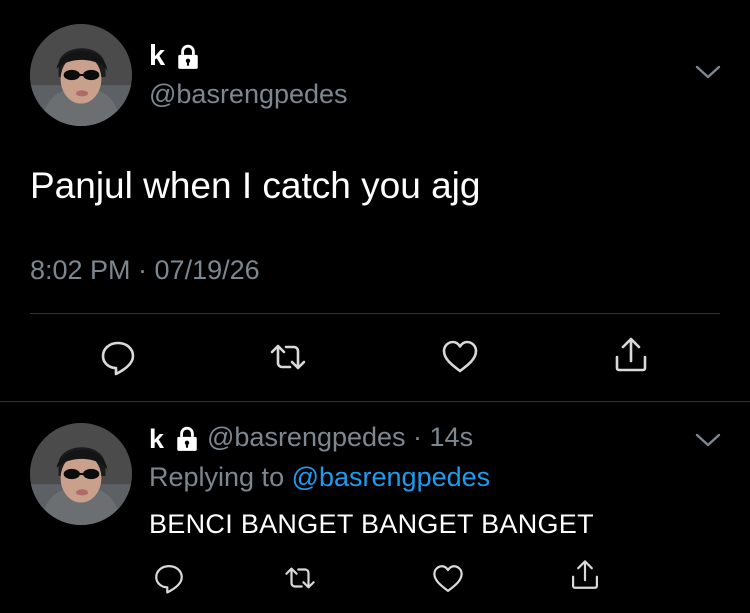 This screenshot has width=750, height=613. I want to click on replying-to: Replying to @basrengpedes, so click(319, 477).